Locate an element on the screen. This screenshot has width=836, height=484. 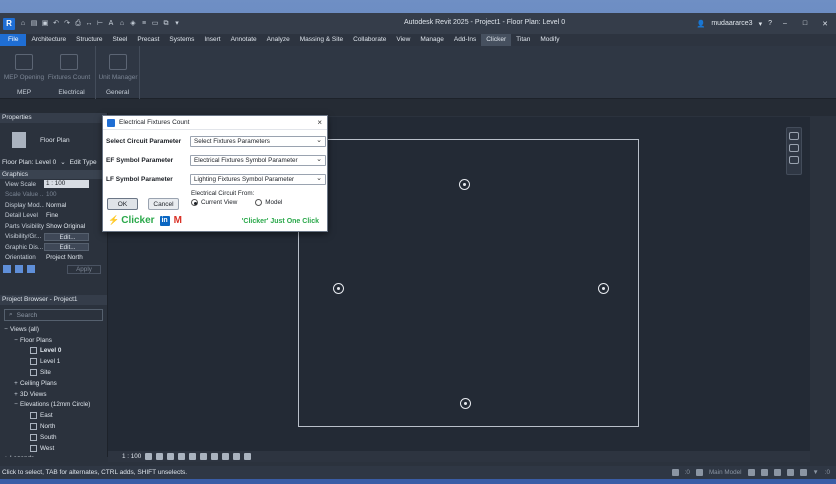
sun-path-icon is located at coordinates (171, 456).